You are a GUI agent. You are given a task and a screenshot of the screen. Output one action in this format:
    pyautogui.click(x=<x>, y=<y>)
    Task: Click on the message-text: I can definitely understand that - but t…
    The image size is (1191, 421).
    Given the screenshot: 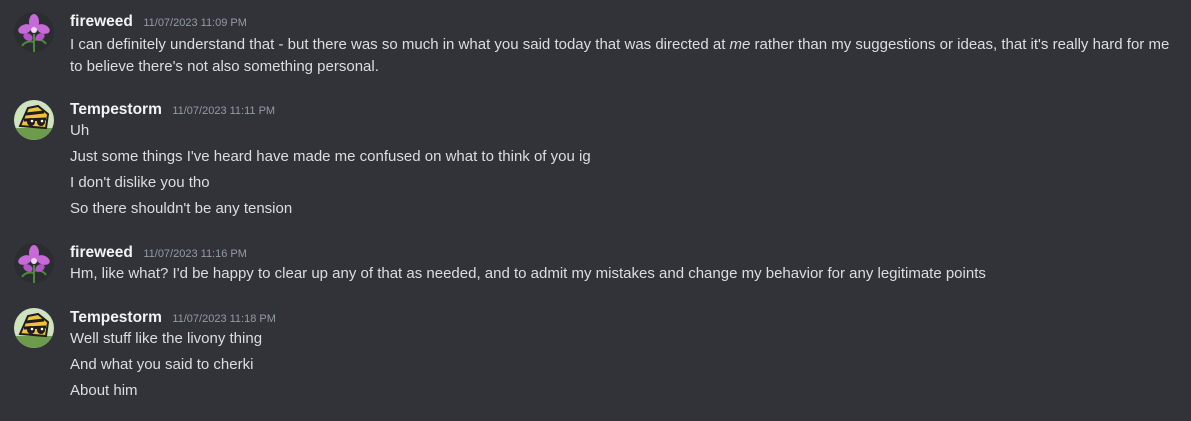 What is the action you would take?
    pyautogui.click(x=625, y=56)
    